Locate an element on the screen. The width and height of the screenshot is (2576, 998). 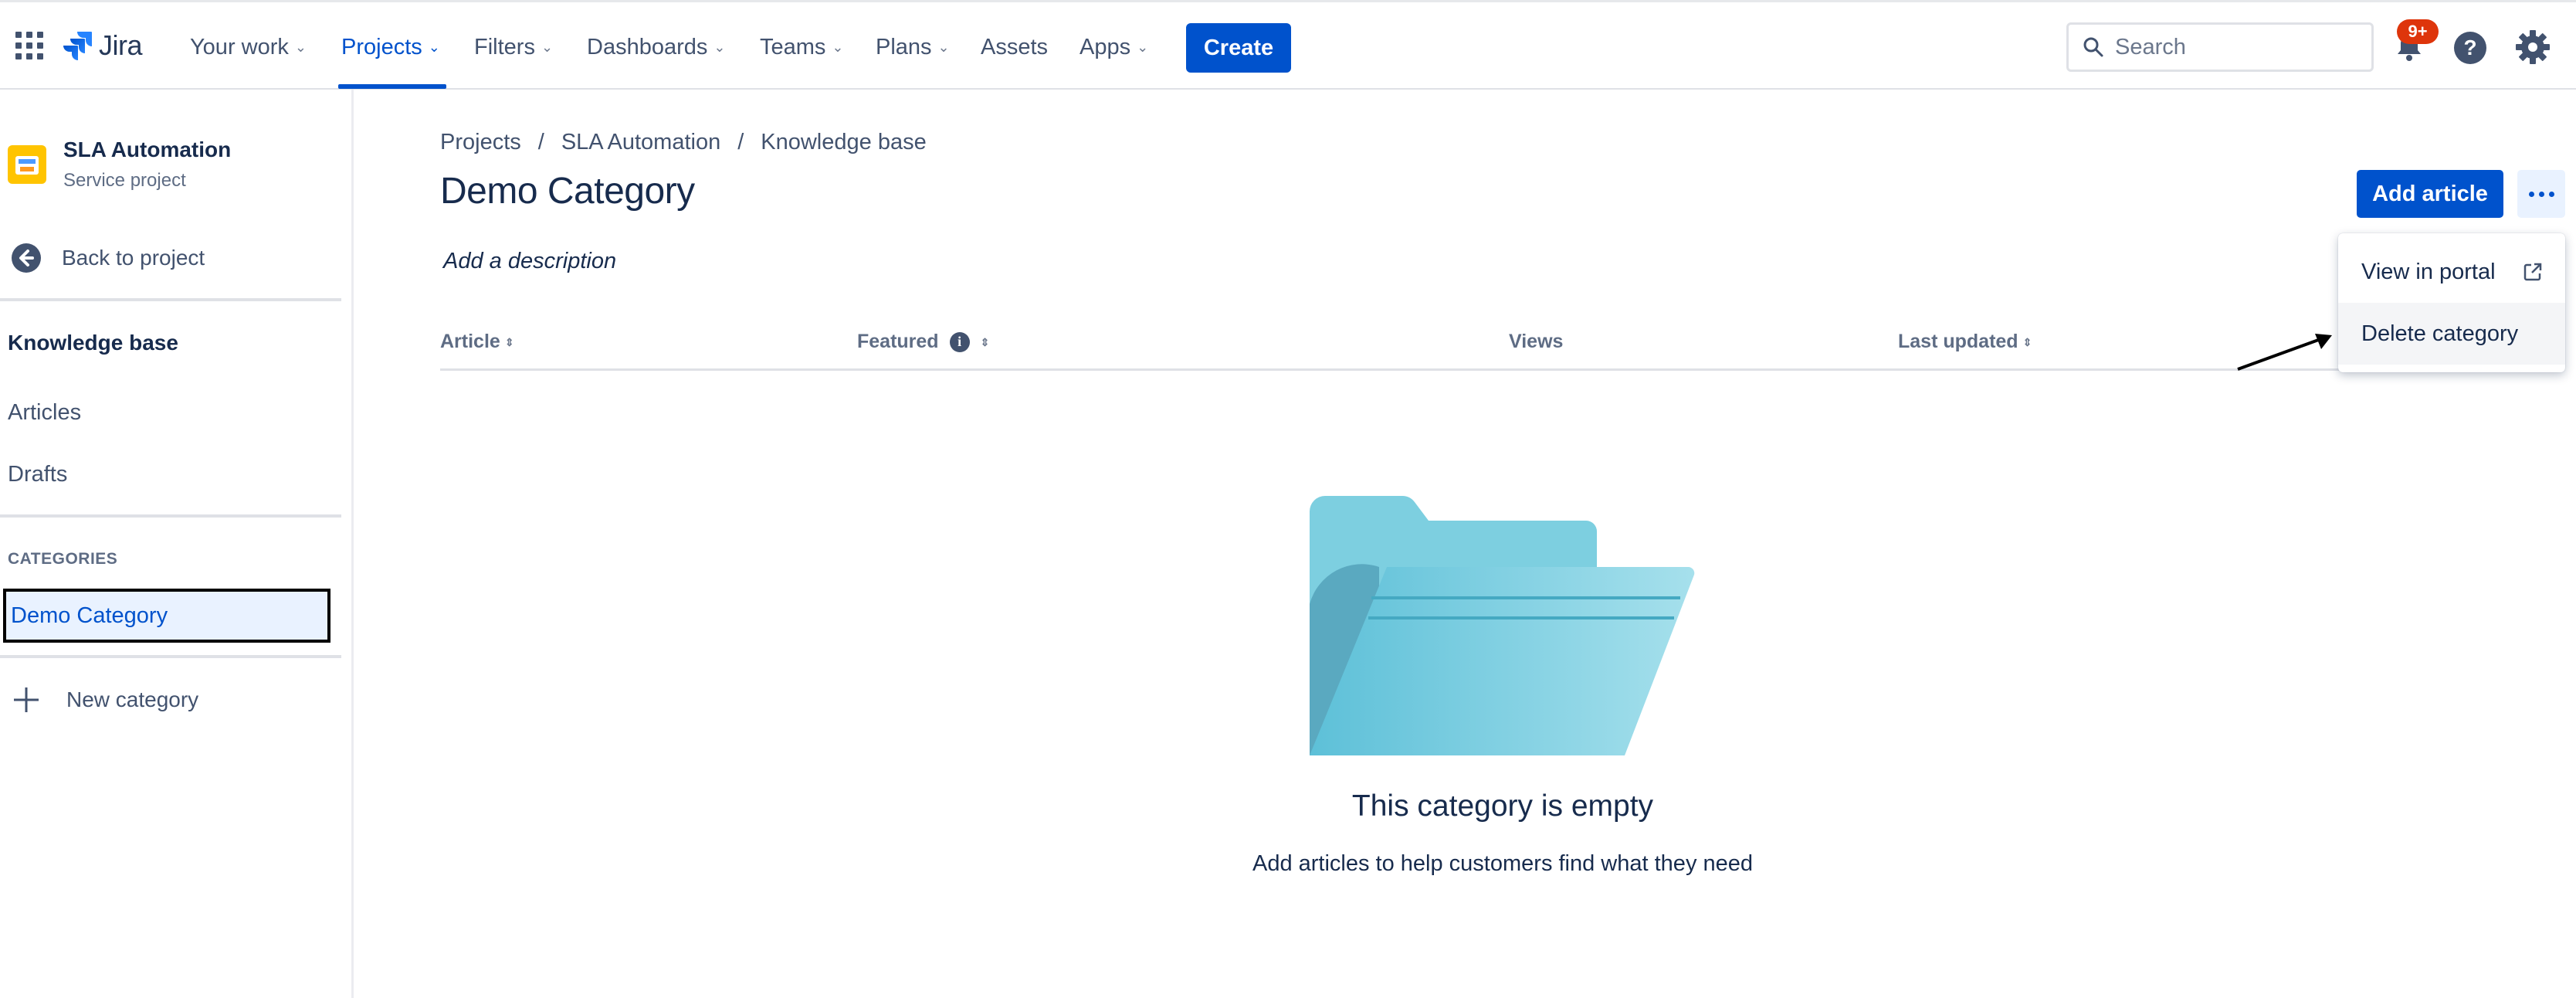
add-article-button: Add article is located at coordinates (2430, 194).